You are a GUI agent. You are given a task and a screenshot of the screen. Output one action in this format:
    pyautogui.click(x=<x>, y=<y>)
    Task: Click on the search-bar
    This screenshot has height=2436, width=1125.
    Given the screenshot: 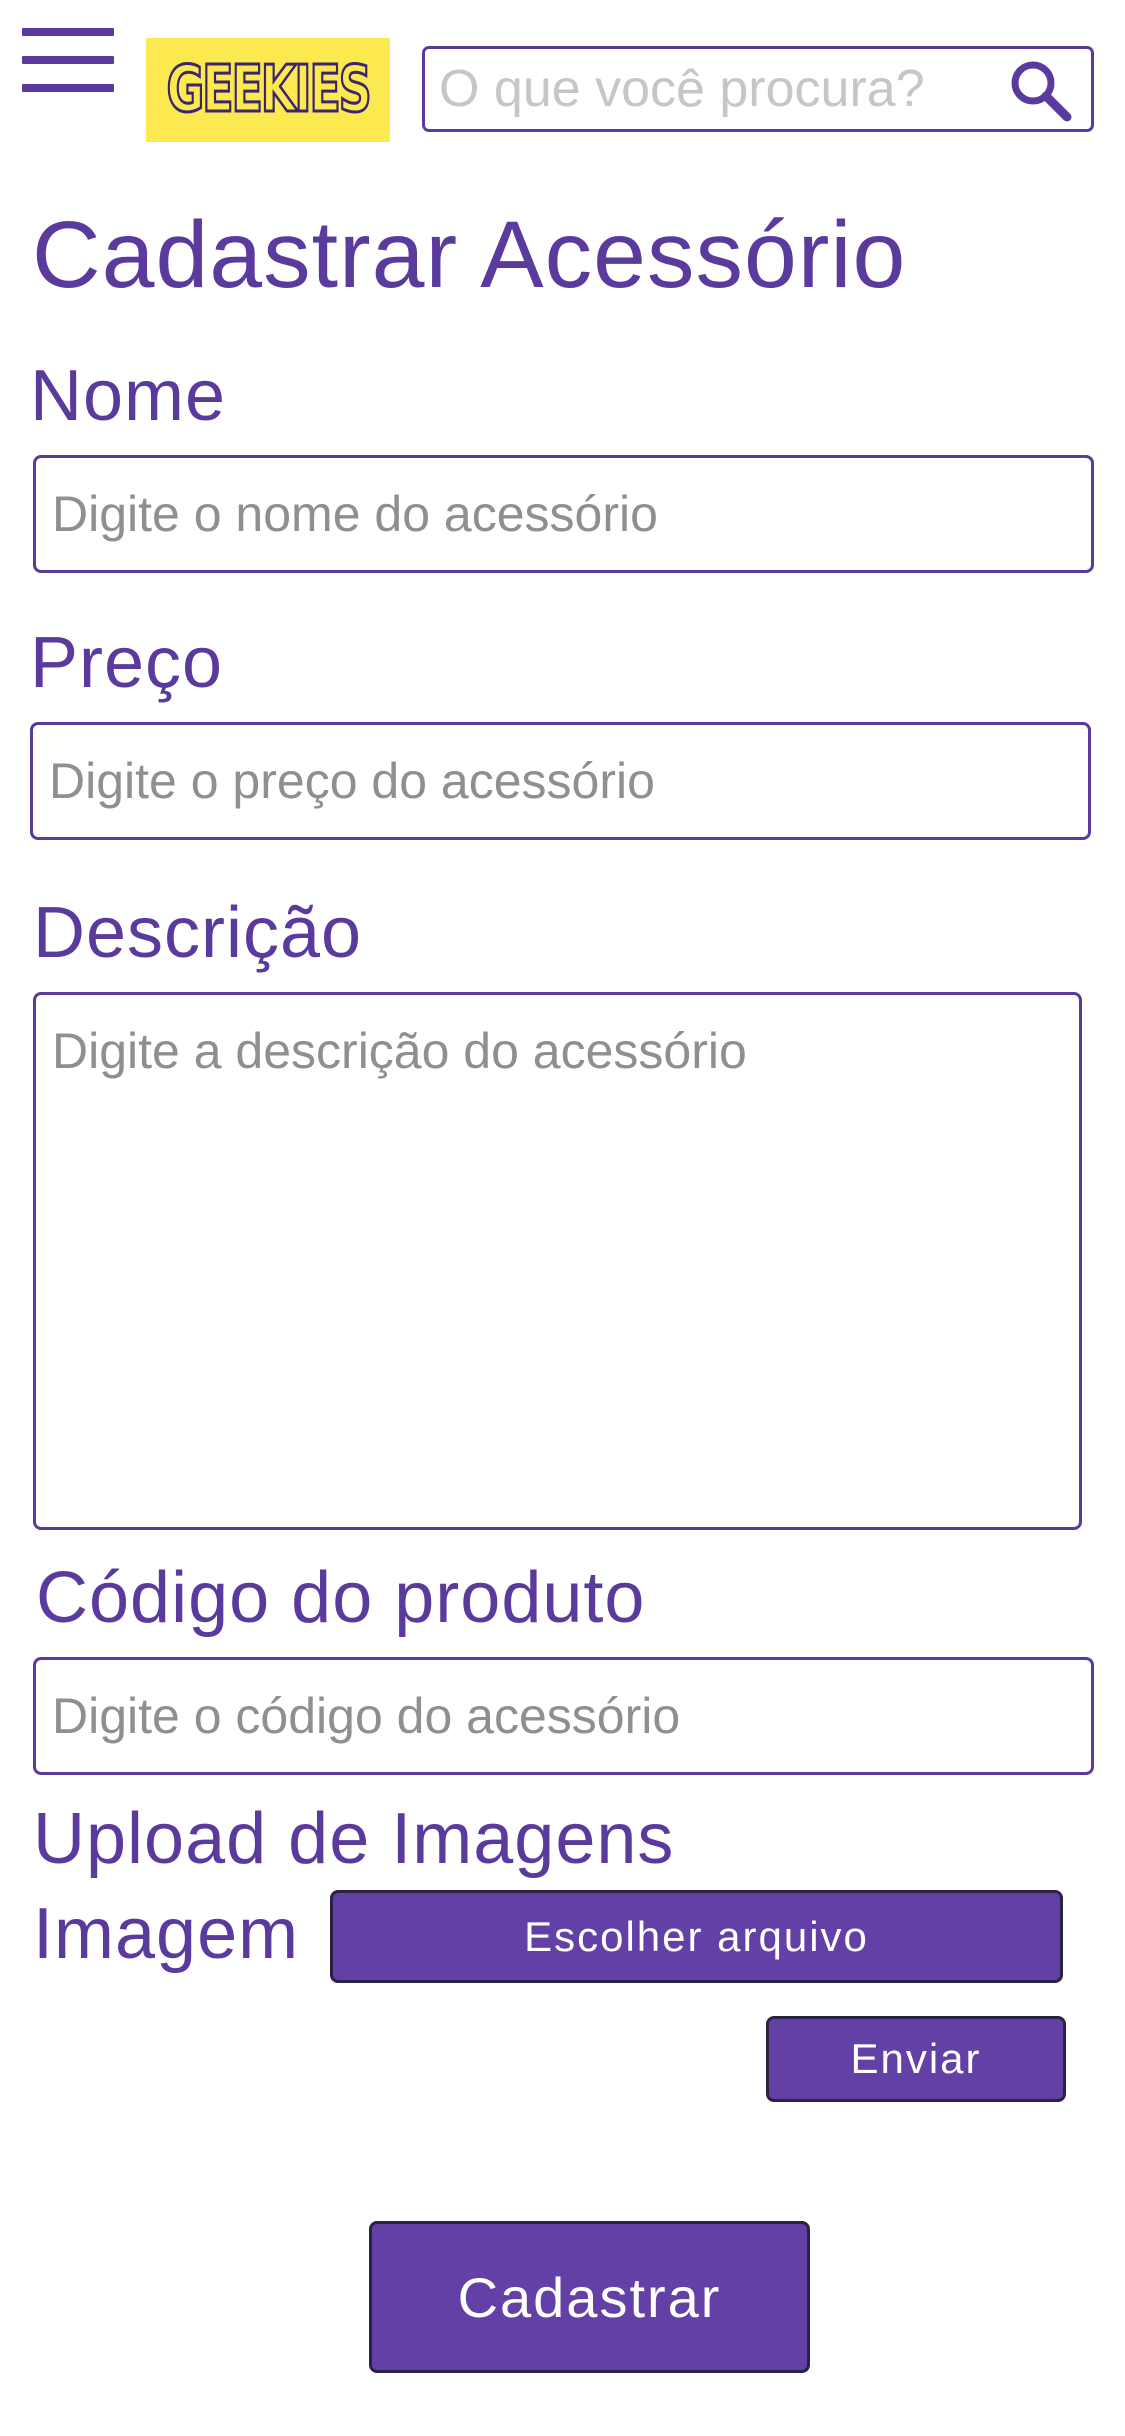 What is the action you would take?
    pyautogui.click(x=758, y=89)
    